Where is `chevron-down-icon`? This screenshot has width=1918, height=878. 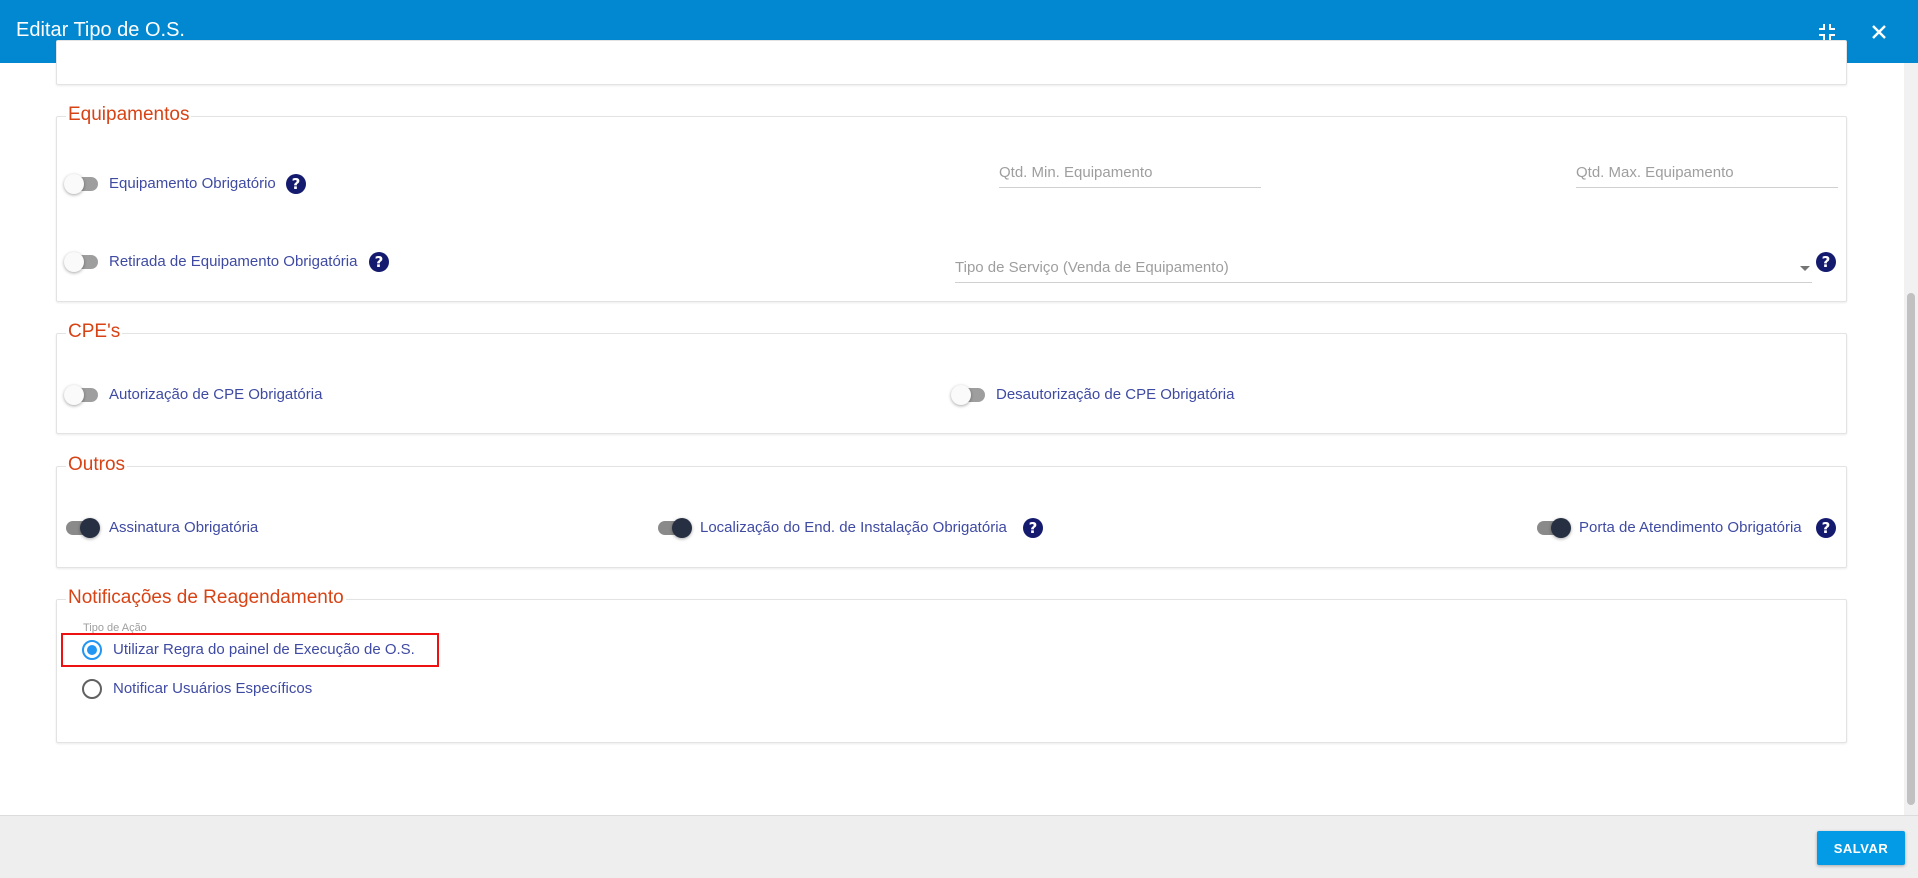 chevron-down-icon is located at coordinates (1805, 268).